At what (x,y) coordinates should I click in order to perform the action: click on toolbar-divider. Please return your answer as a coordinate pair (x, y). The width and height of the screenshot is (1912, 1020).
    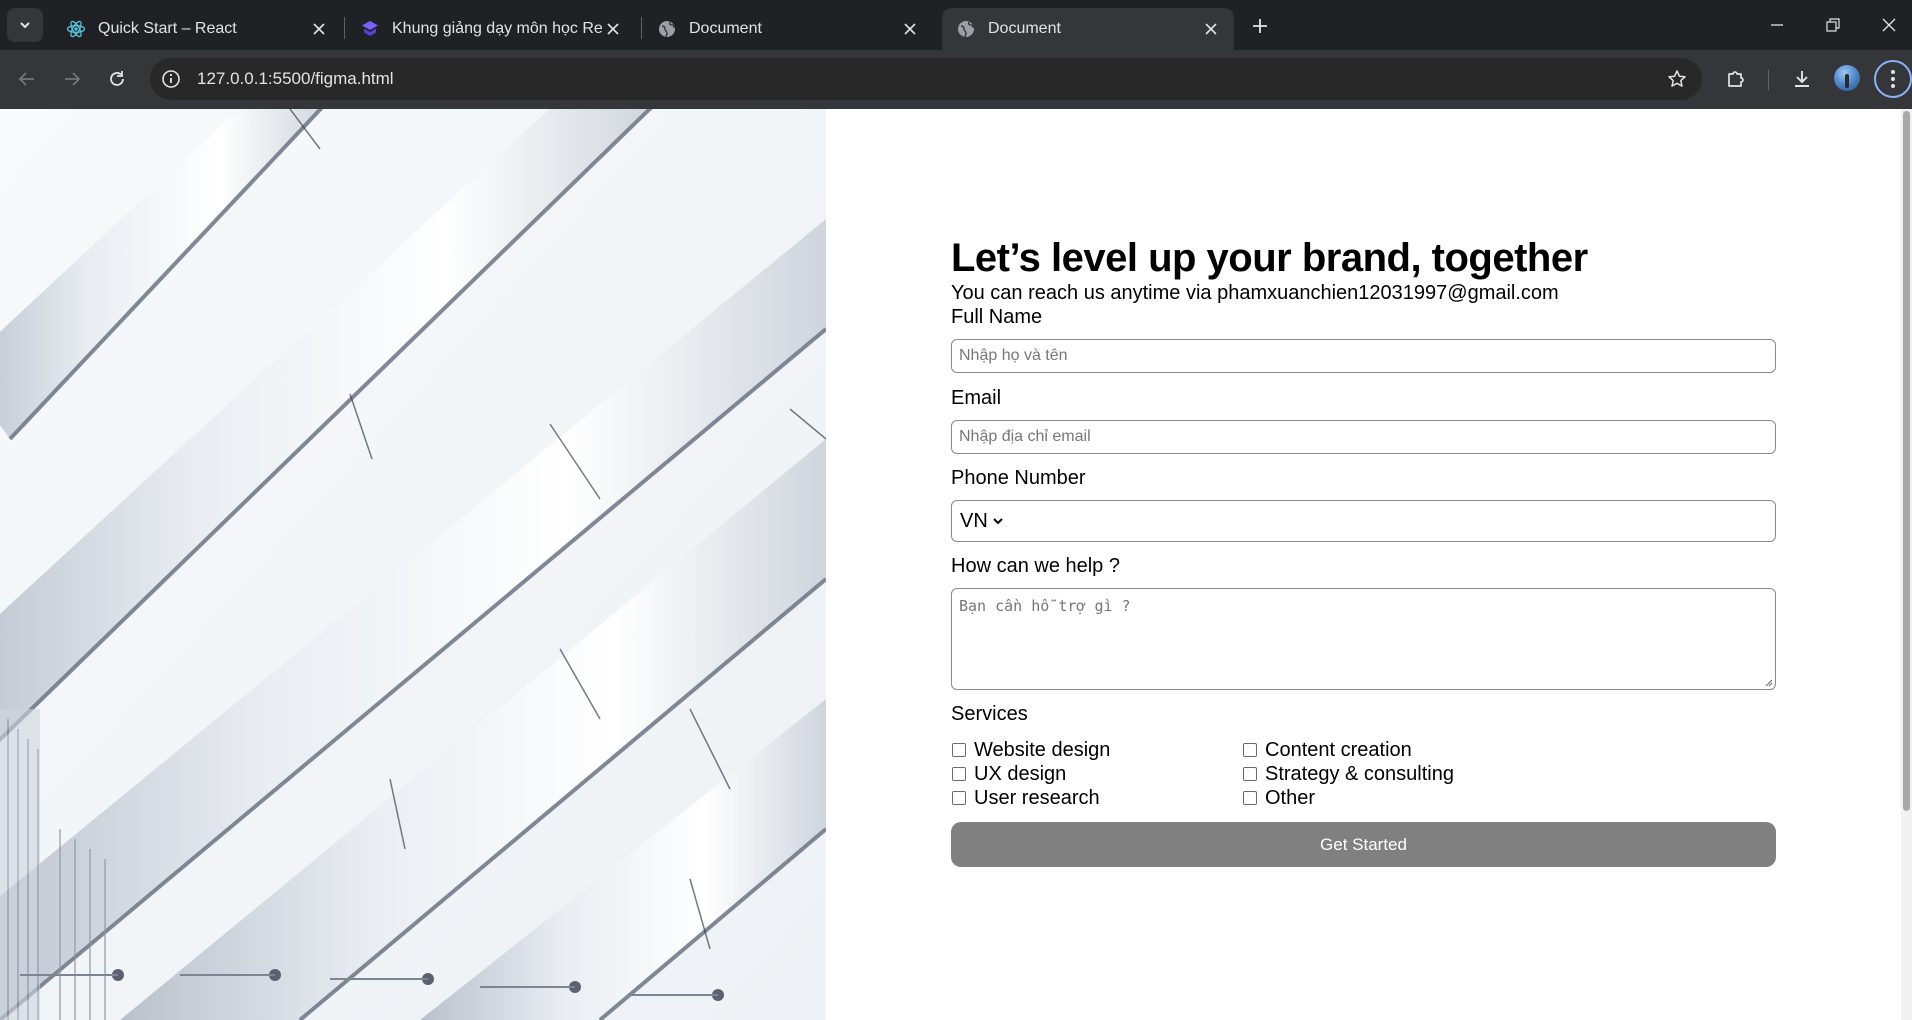
    Looking at the image, I should click on (1768, 80).